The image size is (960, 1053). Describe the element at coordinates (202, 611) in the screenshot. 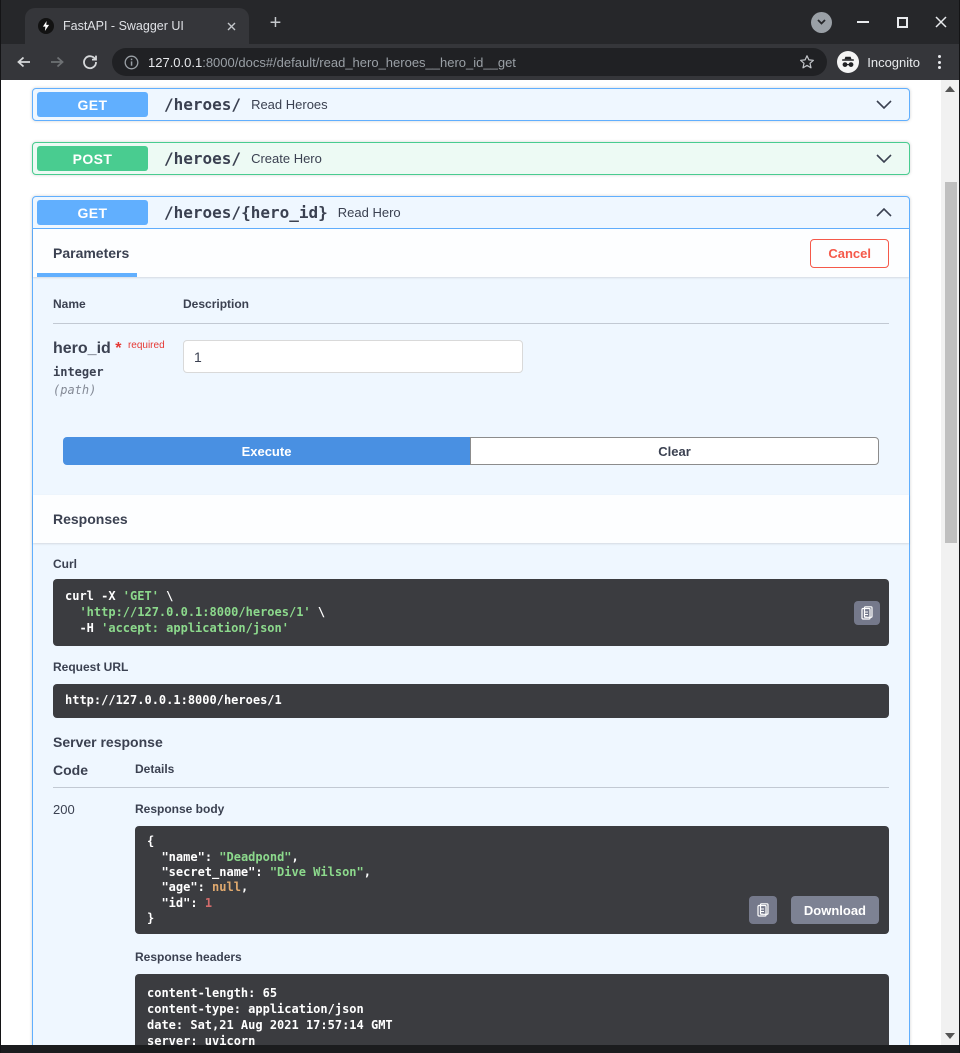

I see `curl-line-2: 'http://127.0.0.1:8000/heroes/1' \` at that location.